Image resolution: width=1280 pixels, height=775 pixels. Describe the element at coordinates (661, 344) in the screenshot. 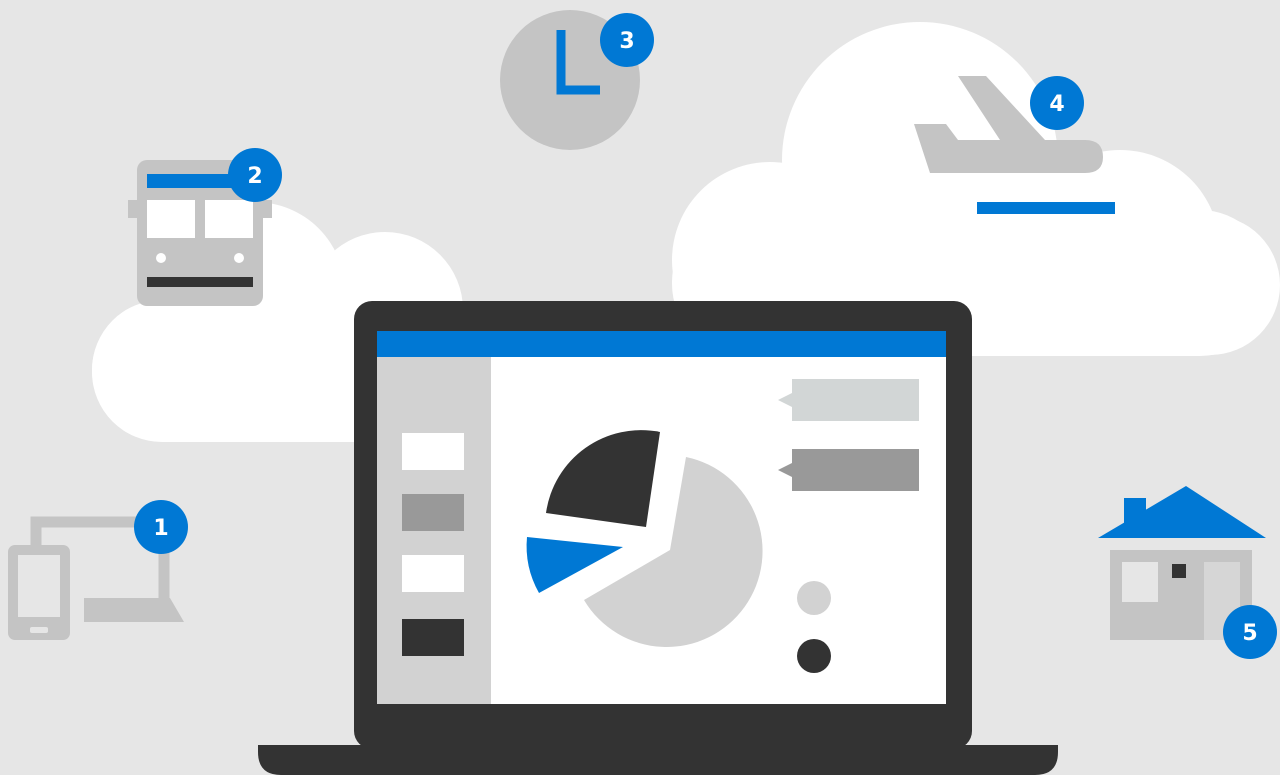

I see `app-title-bar` at that location.